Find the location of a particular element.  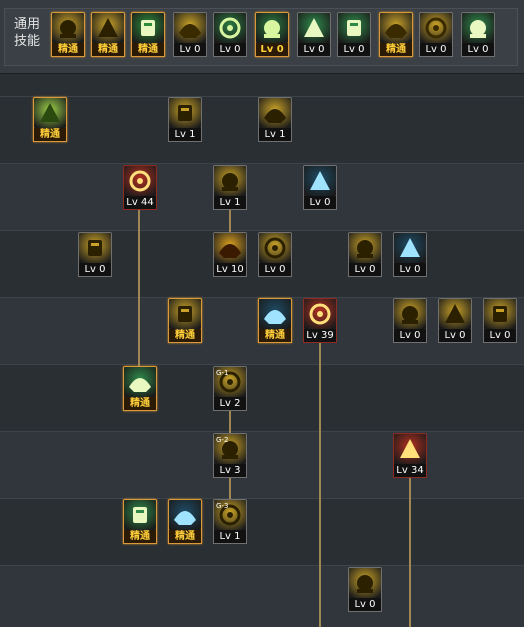

skill-row2-c-slot: Lv 0 is located at coordinates (320, 188).